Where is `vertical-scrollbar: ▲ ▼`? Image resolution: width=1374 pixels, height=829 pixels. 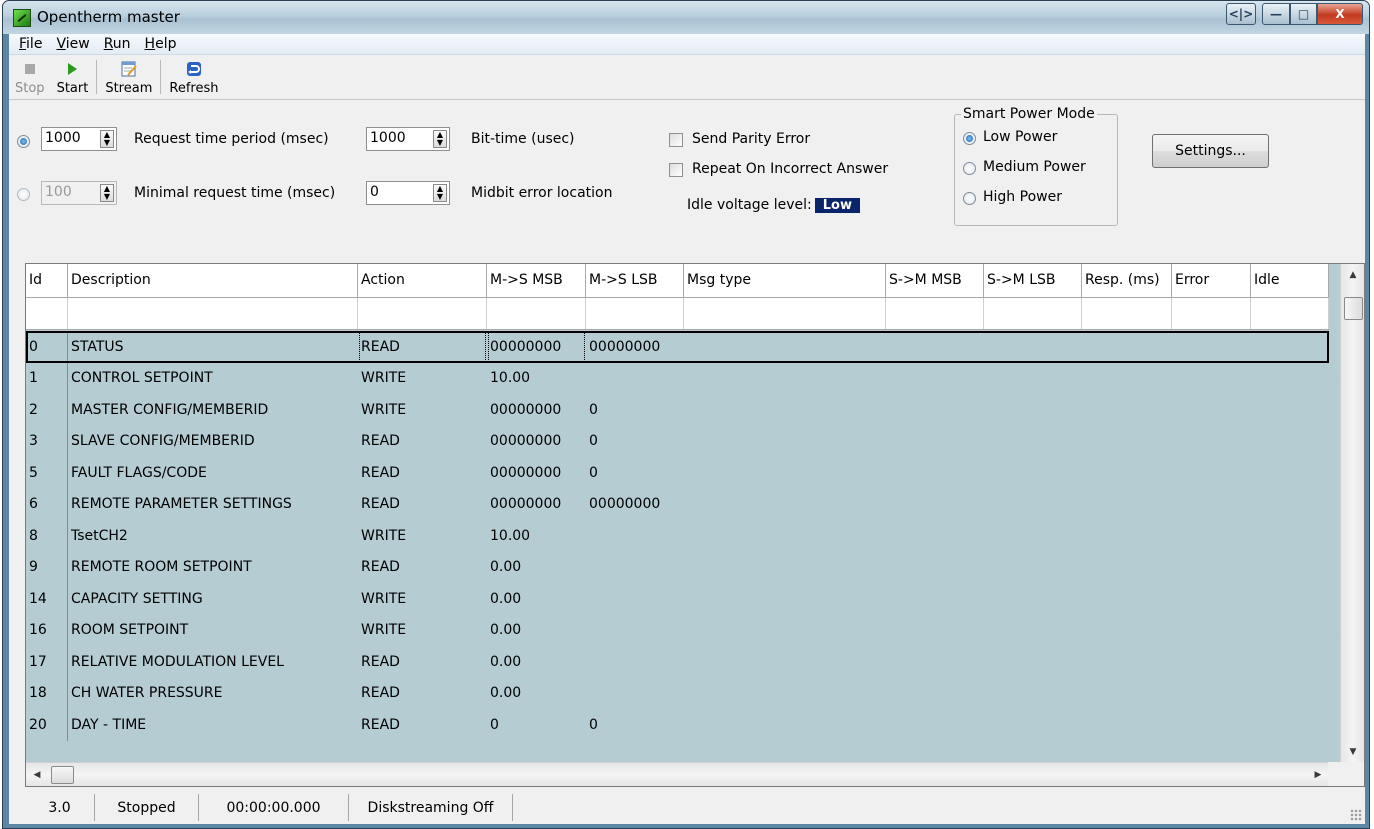 vertical-scrollbar: ▲ ▼ is located at coordinates (1352, 513).